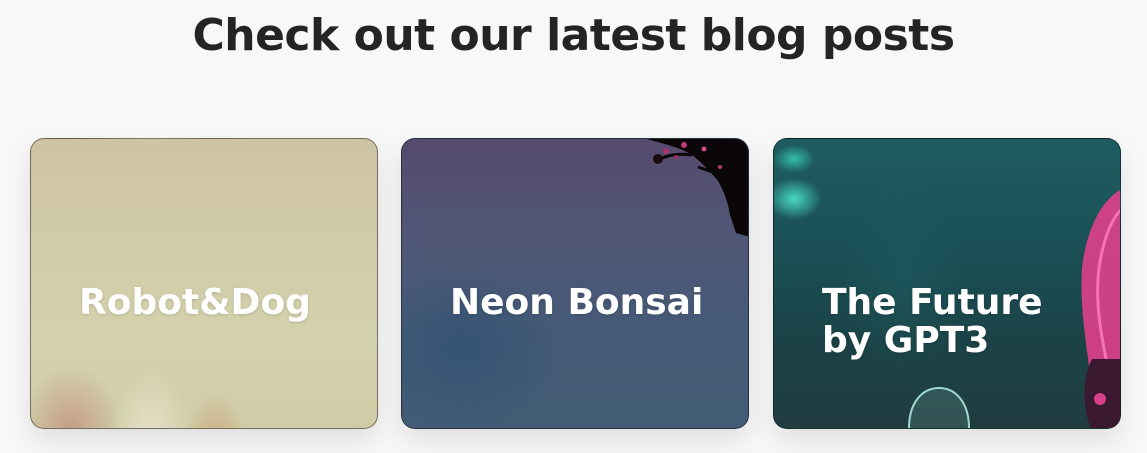 The width and height of the screenshot is (1147, 453). Describe the element at coordinates (577, 302) in the screenshot. I see `blog-card-title: Neon Bonsai` at that location.